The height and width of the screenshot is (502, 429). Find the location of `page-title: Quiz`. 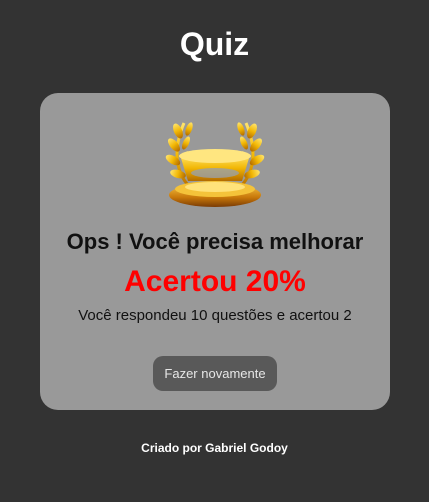

page-title: Quiz is located at coordinates (214, 44).